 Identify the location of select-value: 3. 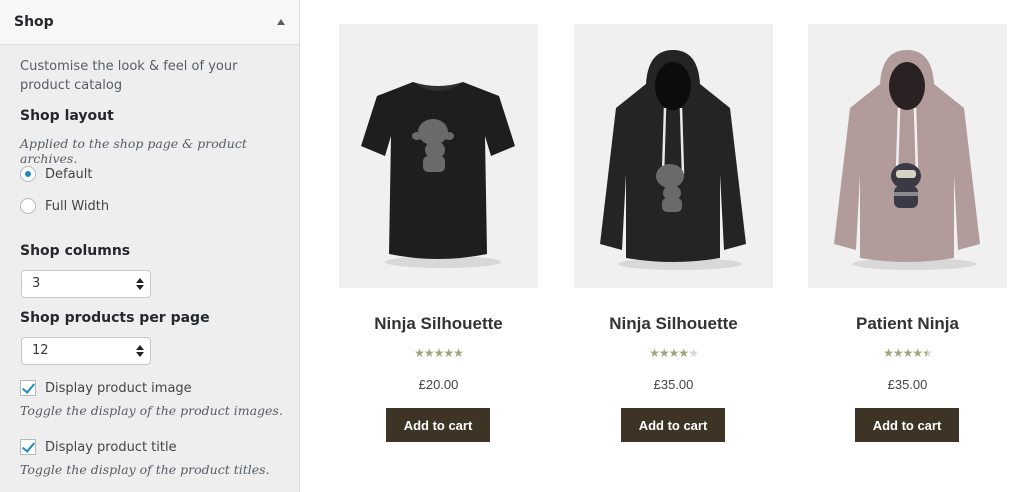
(36, 283).